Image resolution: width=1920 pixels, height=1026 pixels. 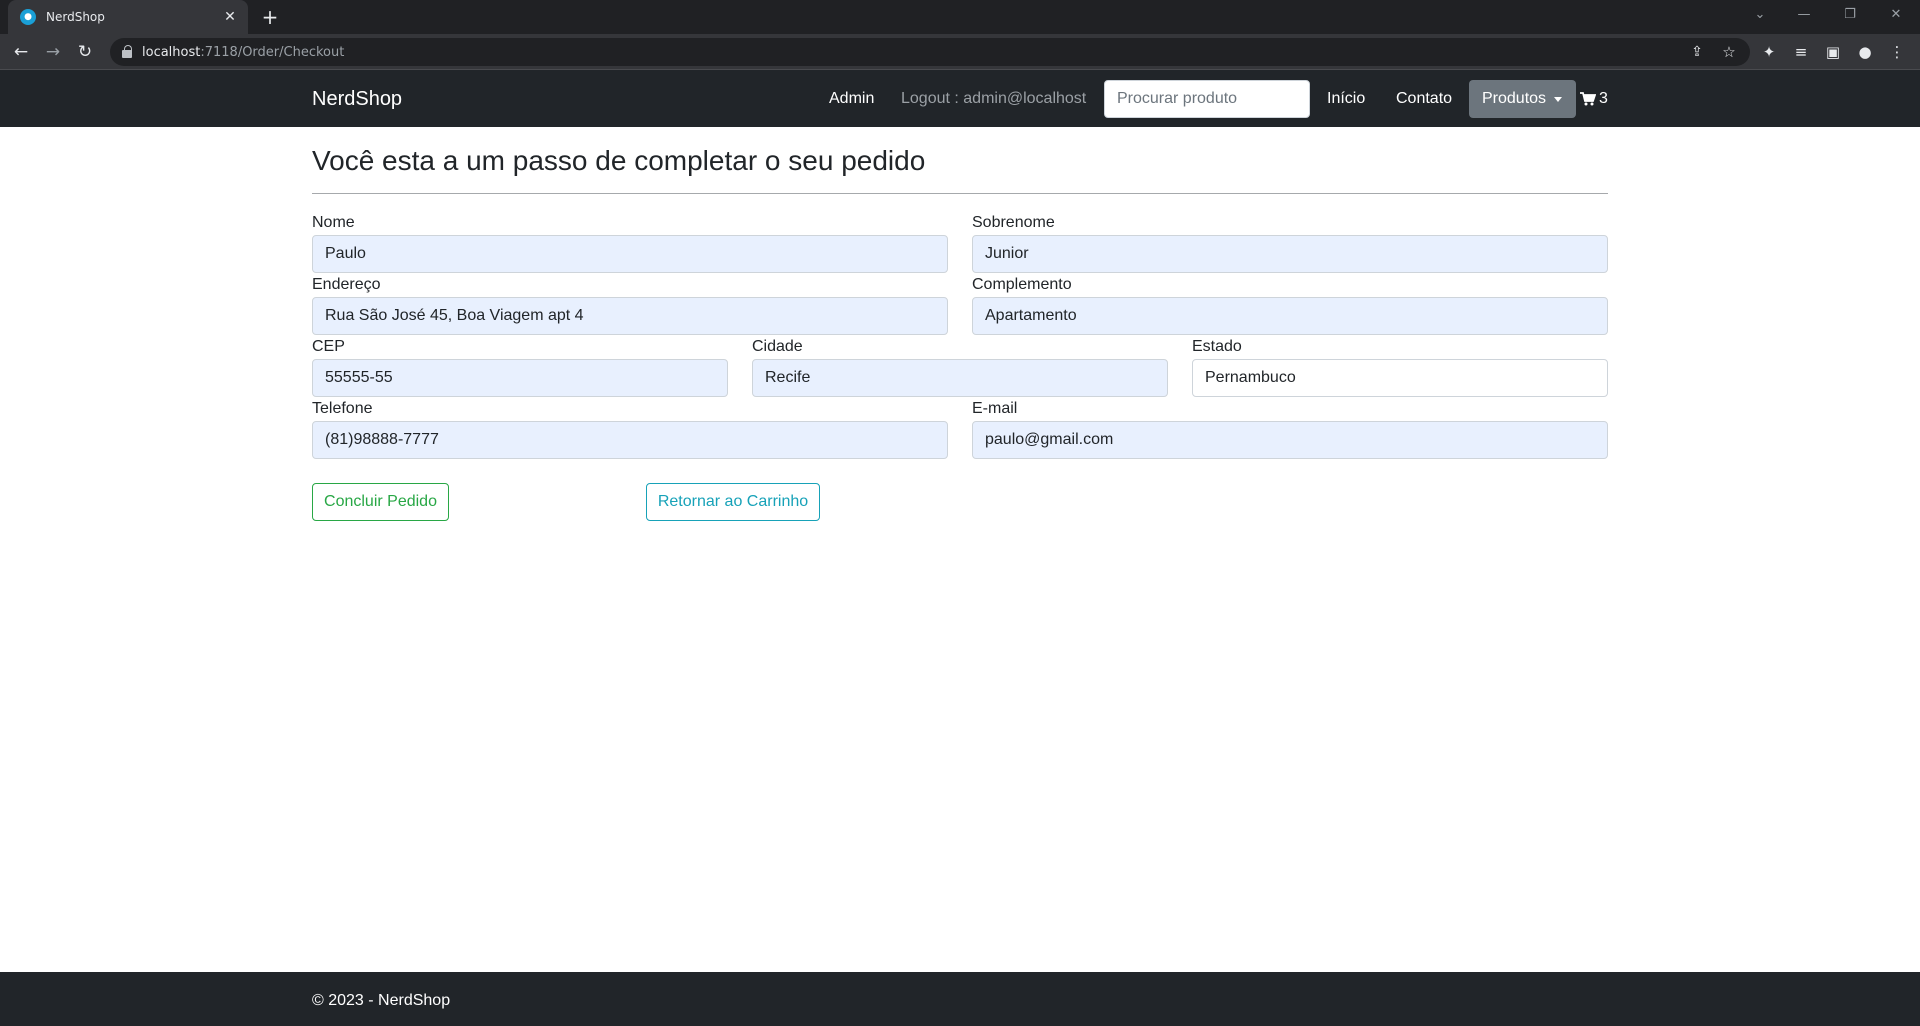 What do you see at coordinates (1400, 378) in the screenshot?
I see `estado-input` at bounding box center [1400, 378].